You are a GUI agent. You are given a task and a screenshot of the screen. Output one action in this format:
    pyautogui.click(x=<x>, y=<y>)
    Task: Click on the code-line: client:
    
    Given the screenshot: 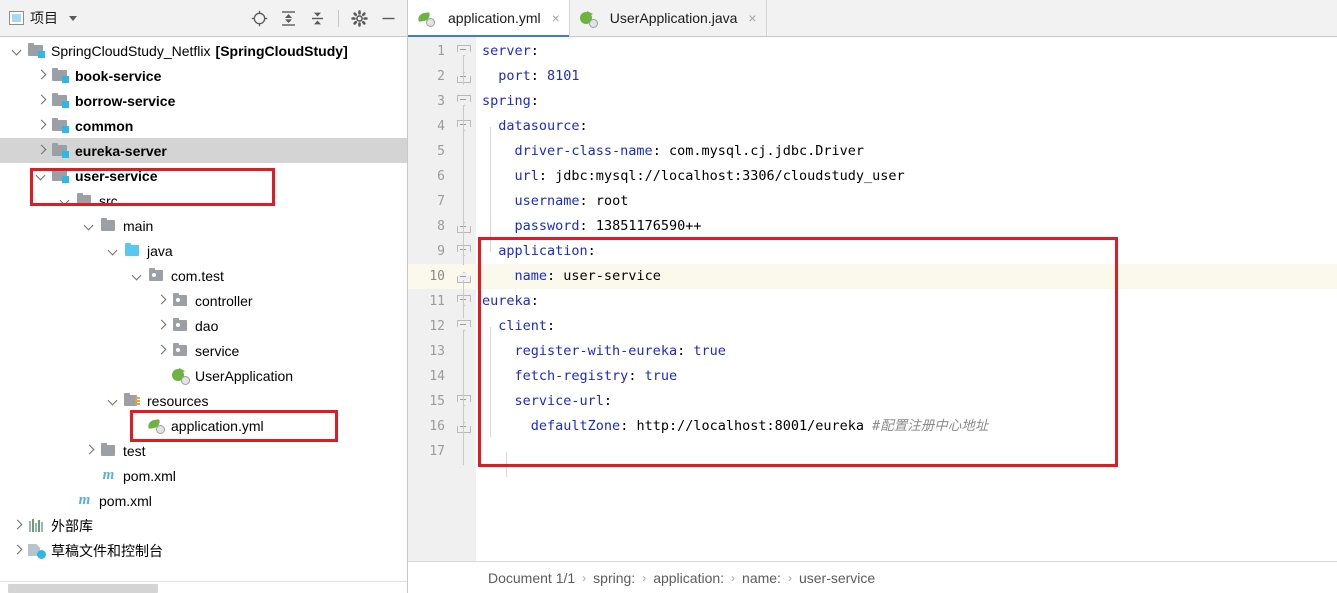 What is the action you would take?
    pyautogui.click(x=906, y=326)
    